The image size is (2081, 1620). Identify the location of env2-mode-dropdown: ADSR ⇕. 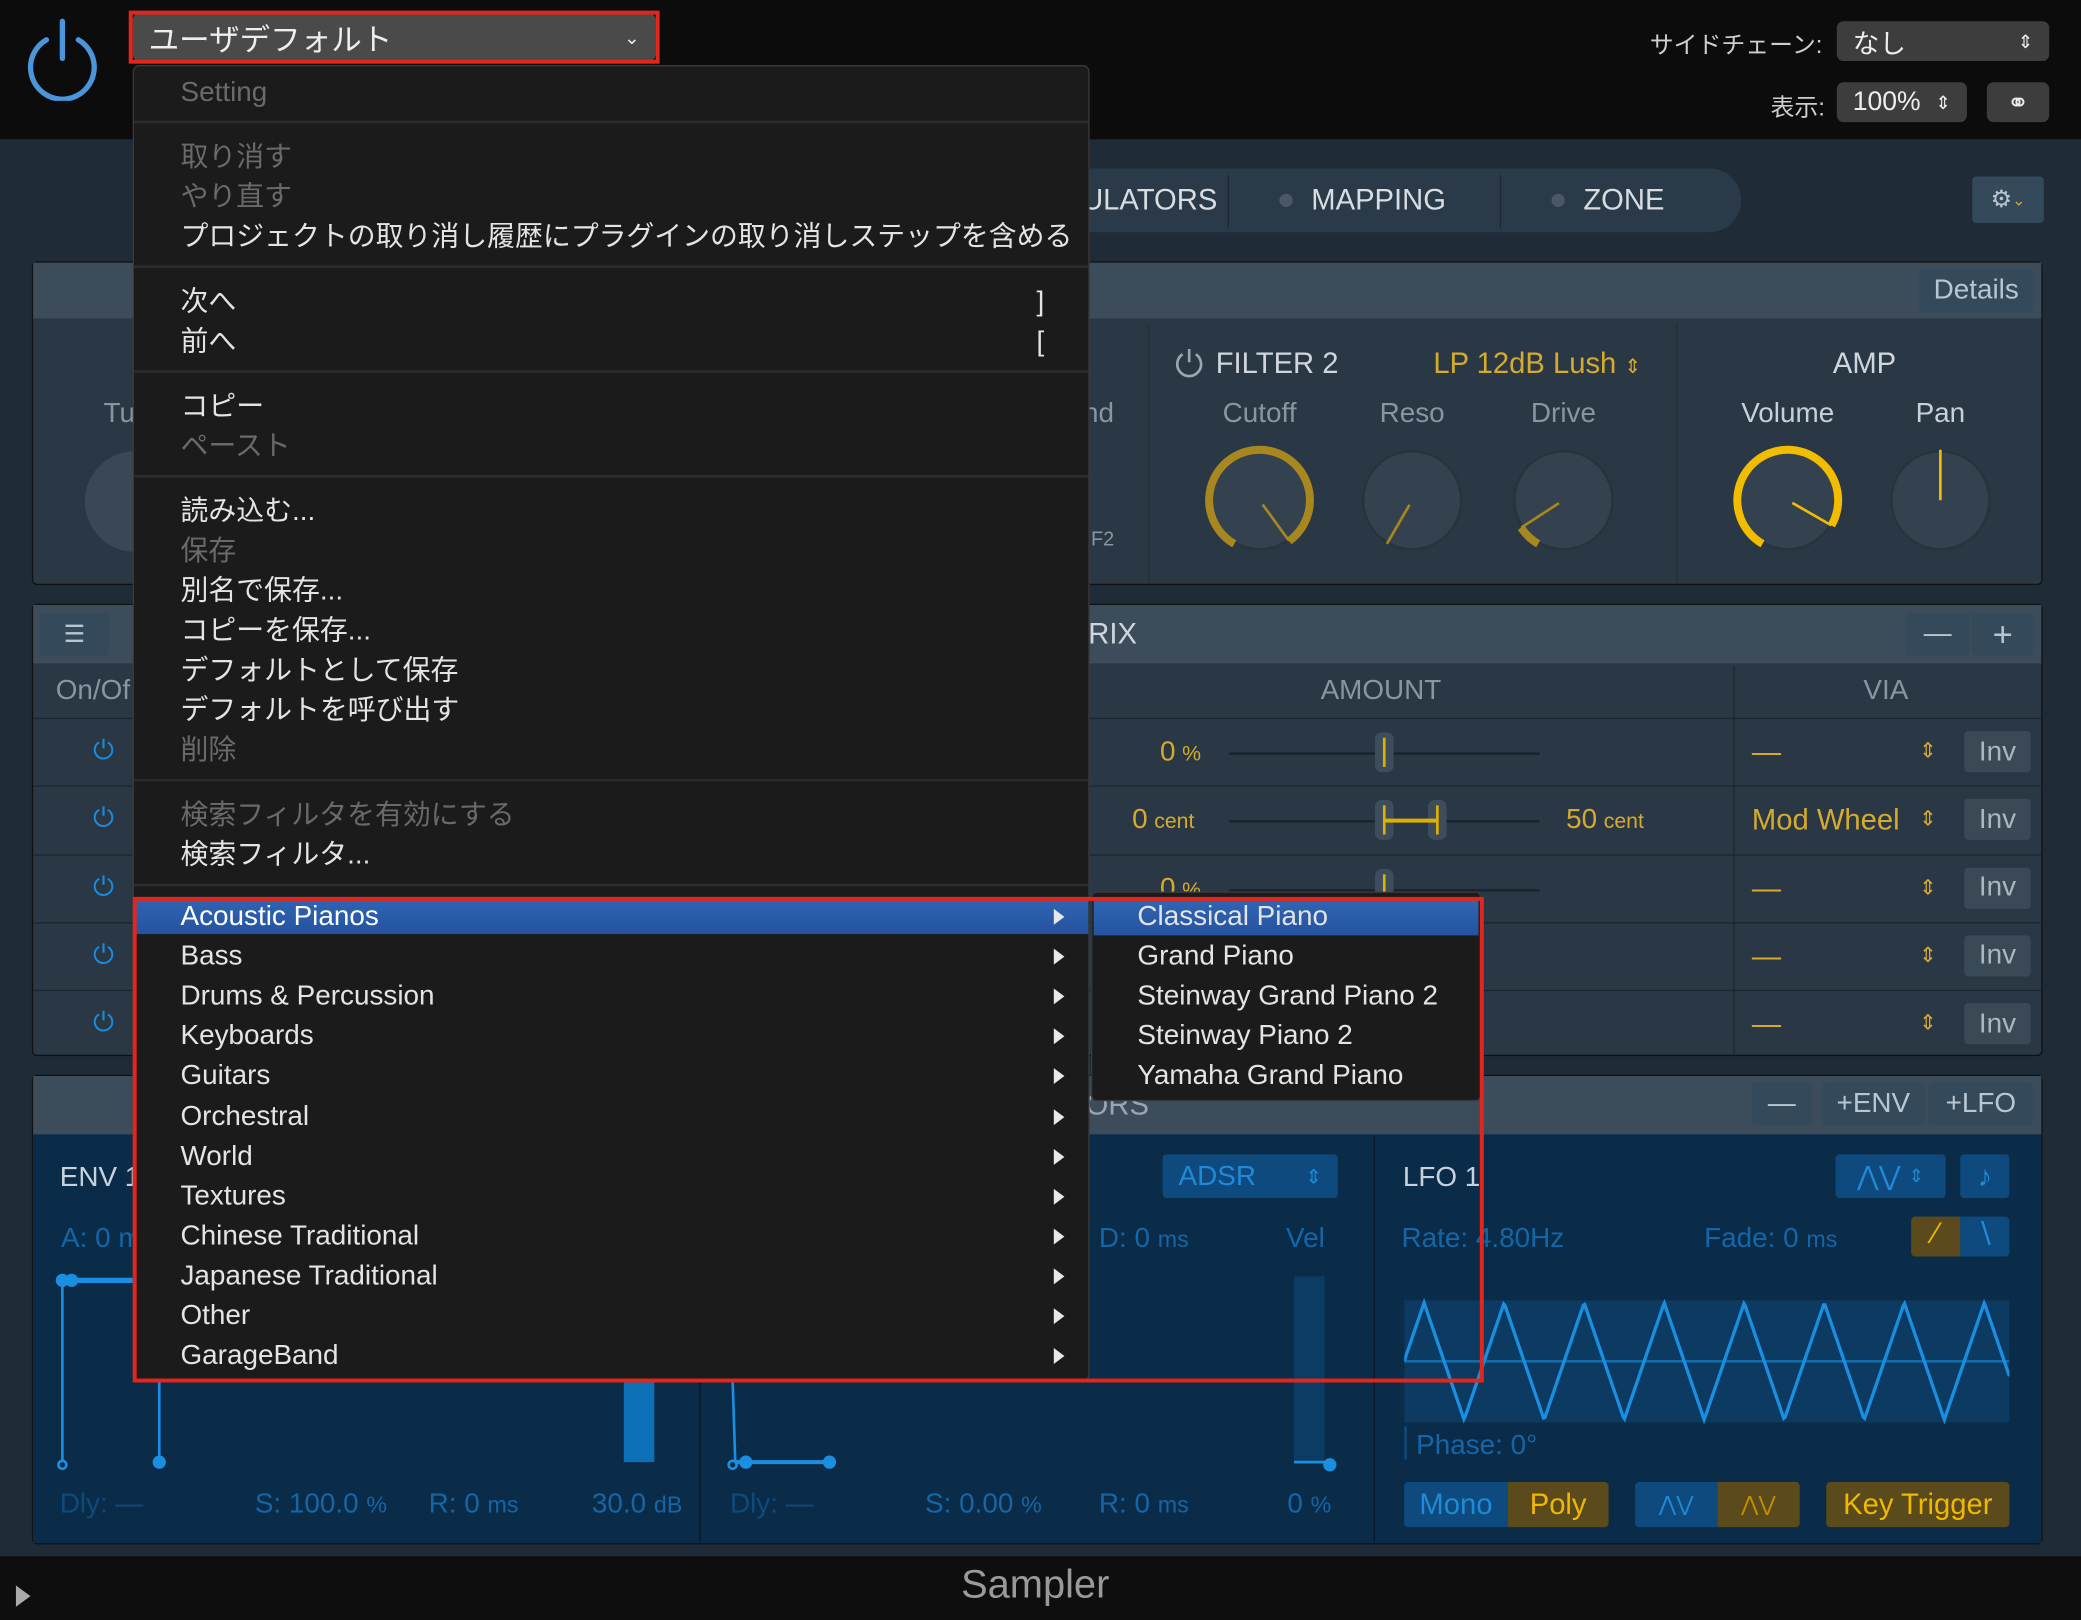
(1250, 1176).